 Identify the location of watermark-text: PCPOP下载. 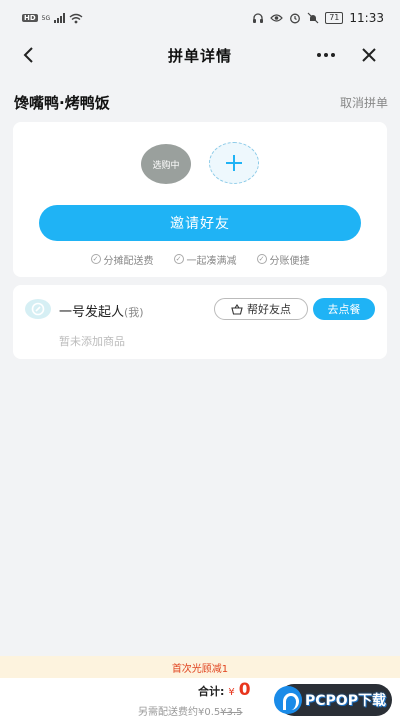
(345, 701).